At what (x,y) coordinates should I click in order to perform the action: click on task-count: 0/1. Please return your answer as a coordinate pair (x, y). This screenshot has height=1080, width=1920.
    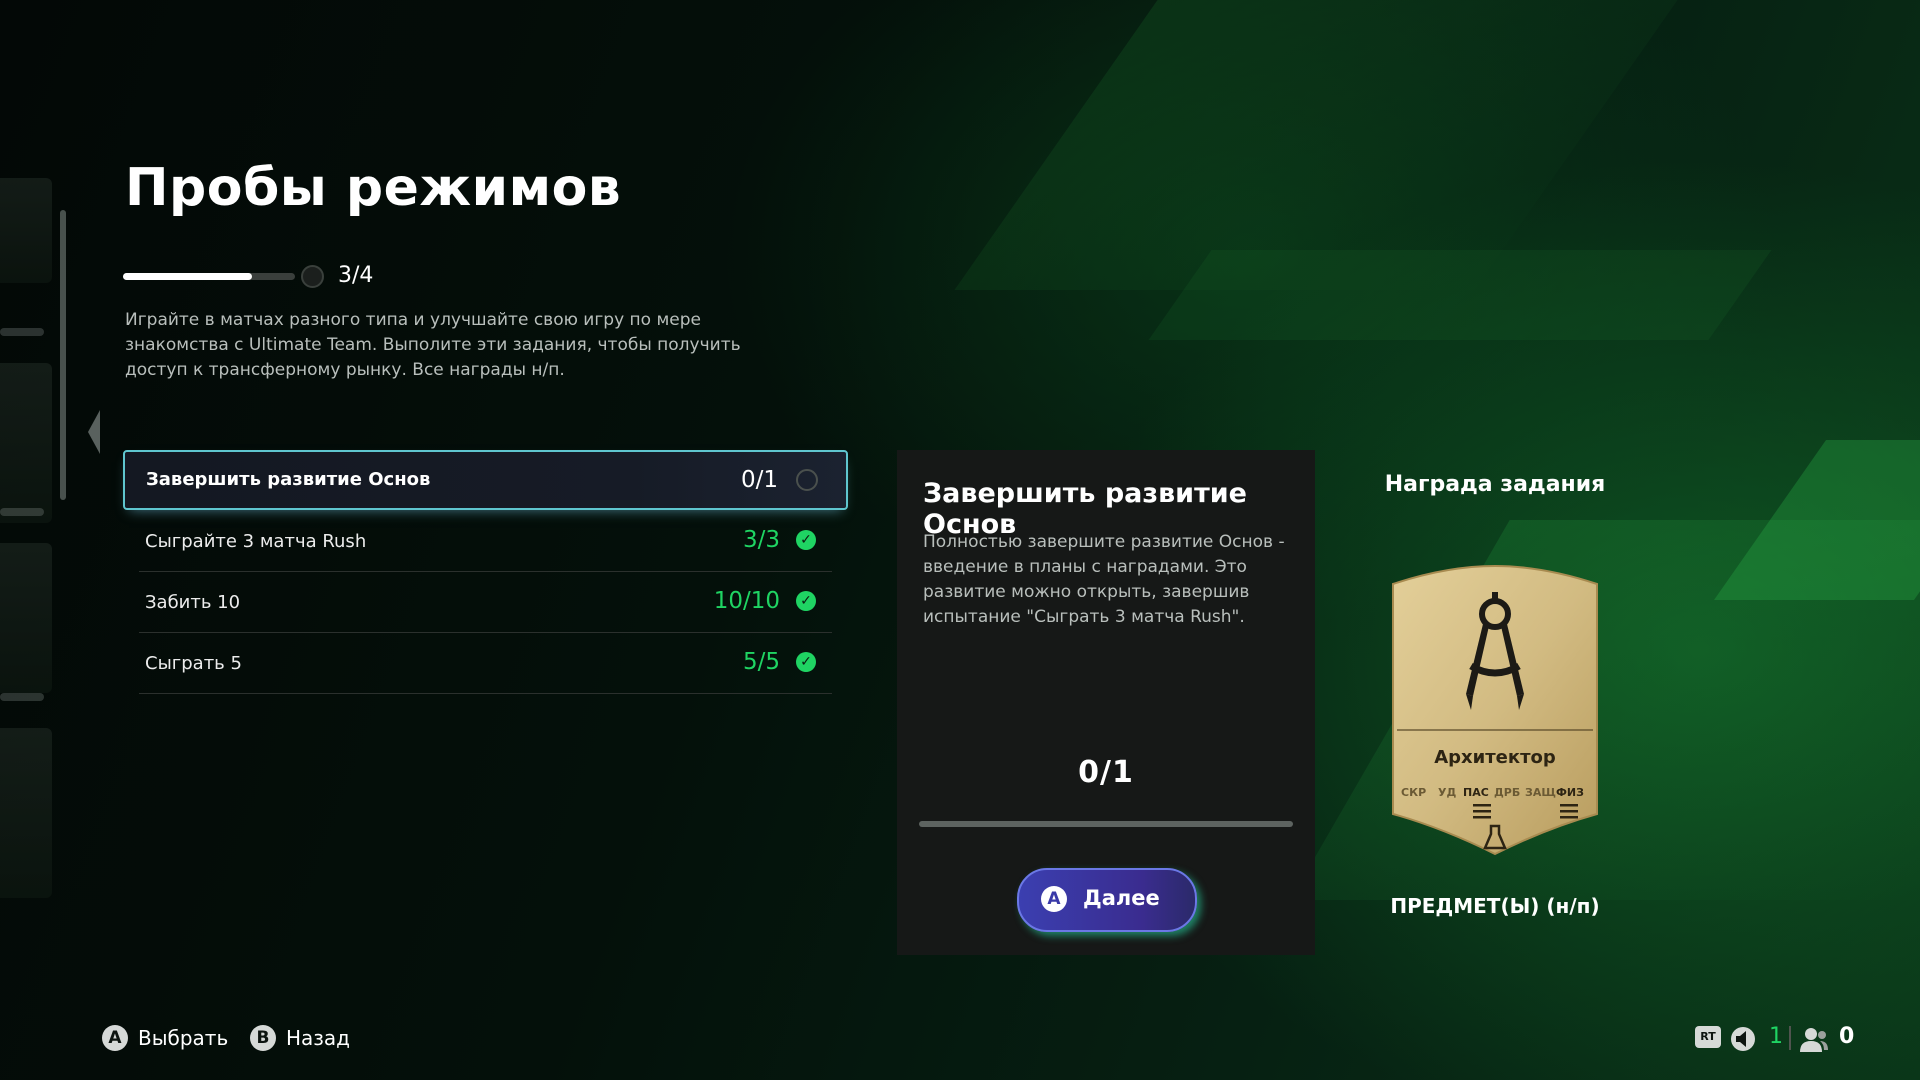
    Looking at the image, I should click on (759, 480).